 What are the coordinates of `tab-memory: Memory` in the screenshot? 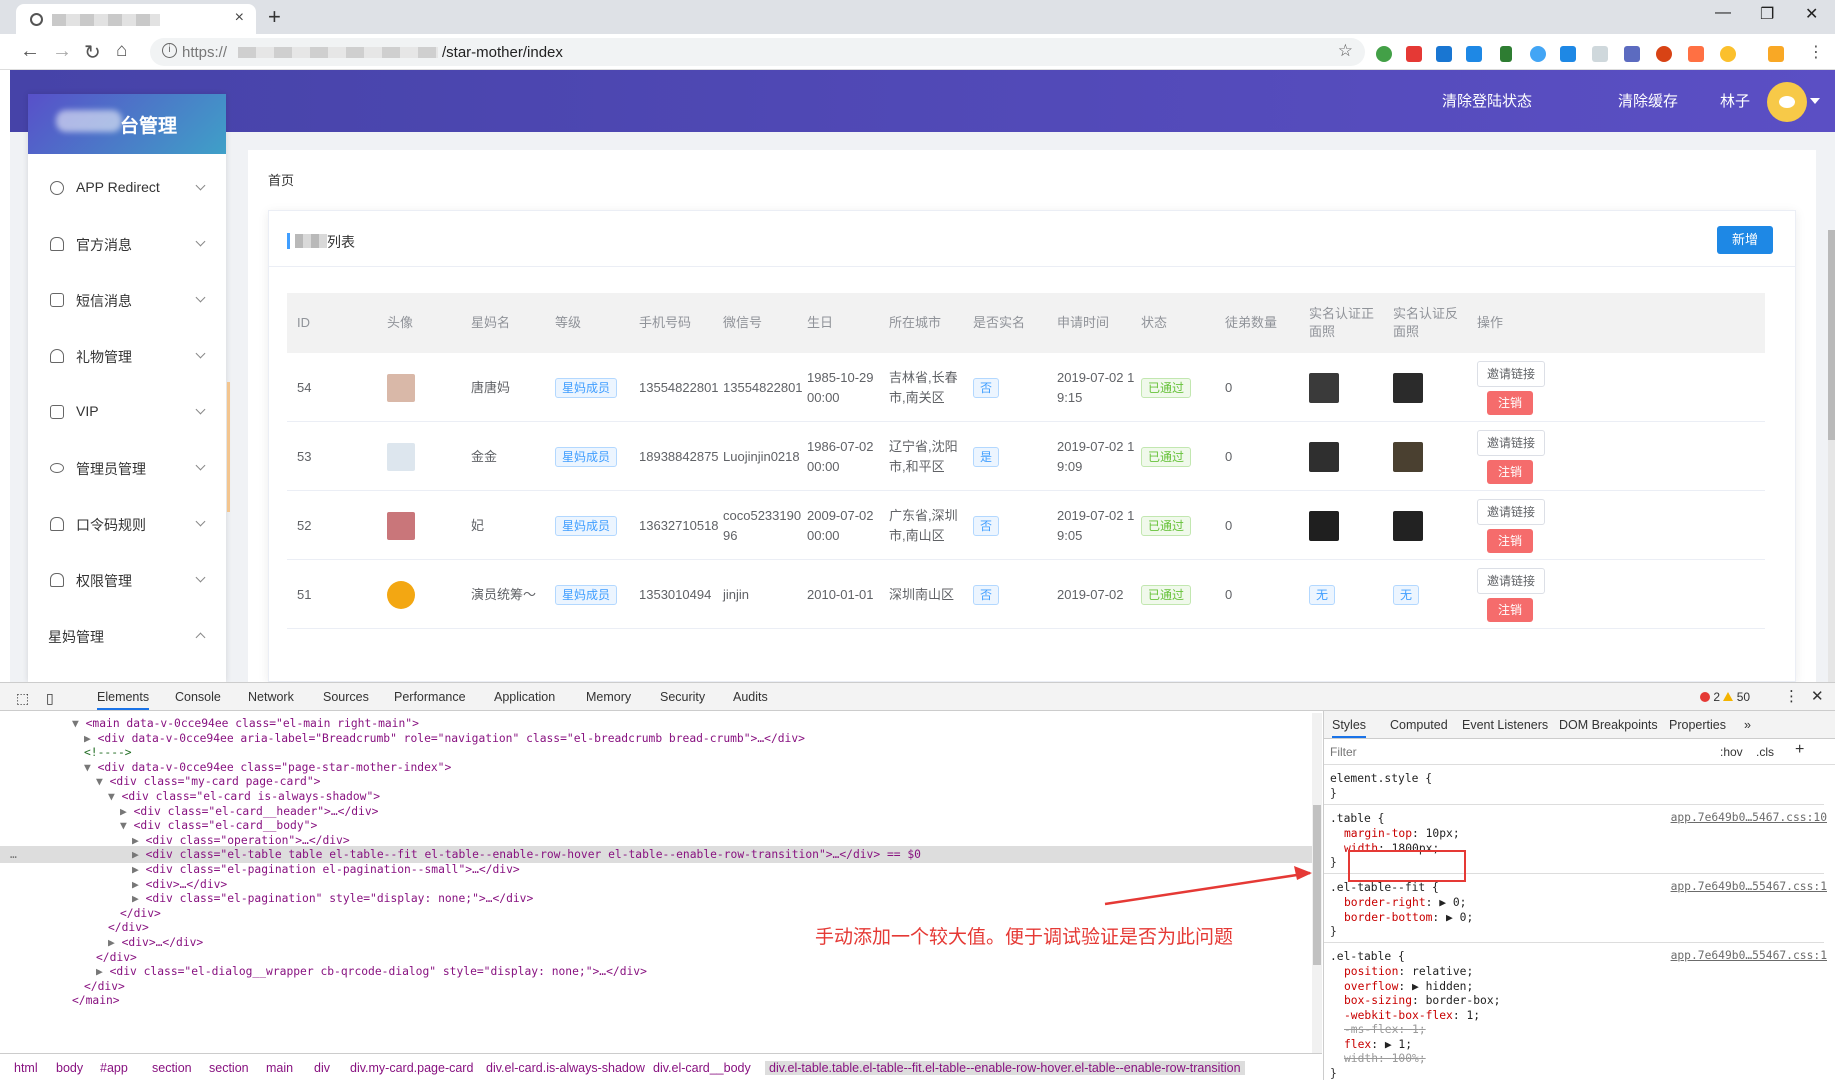 It's located at (608, 697).